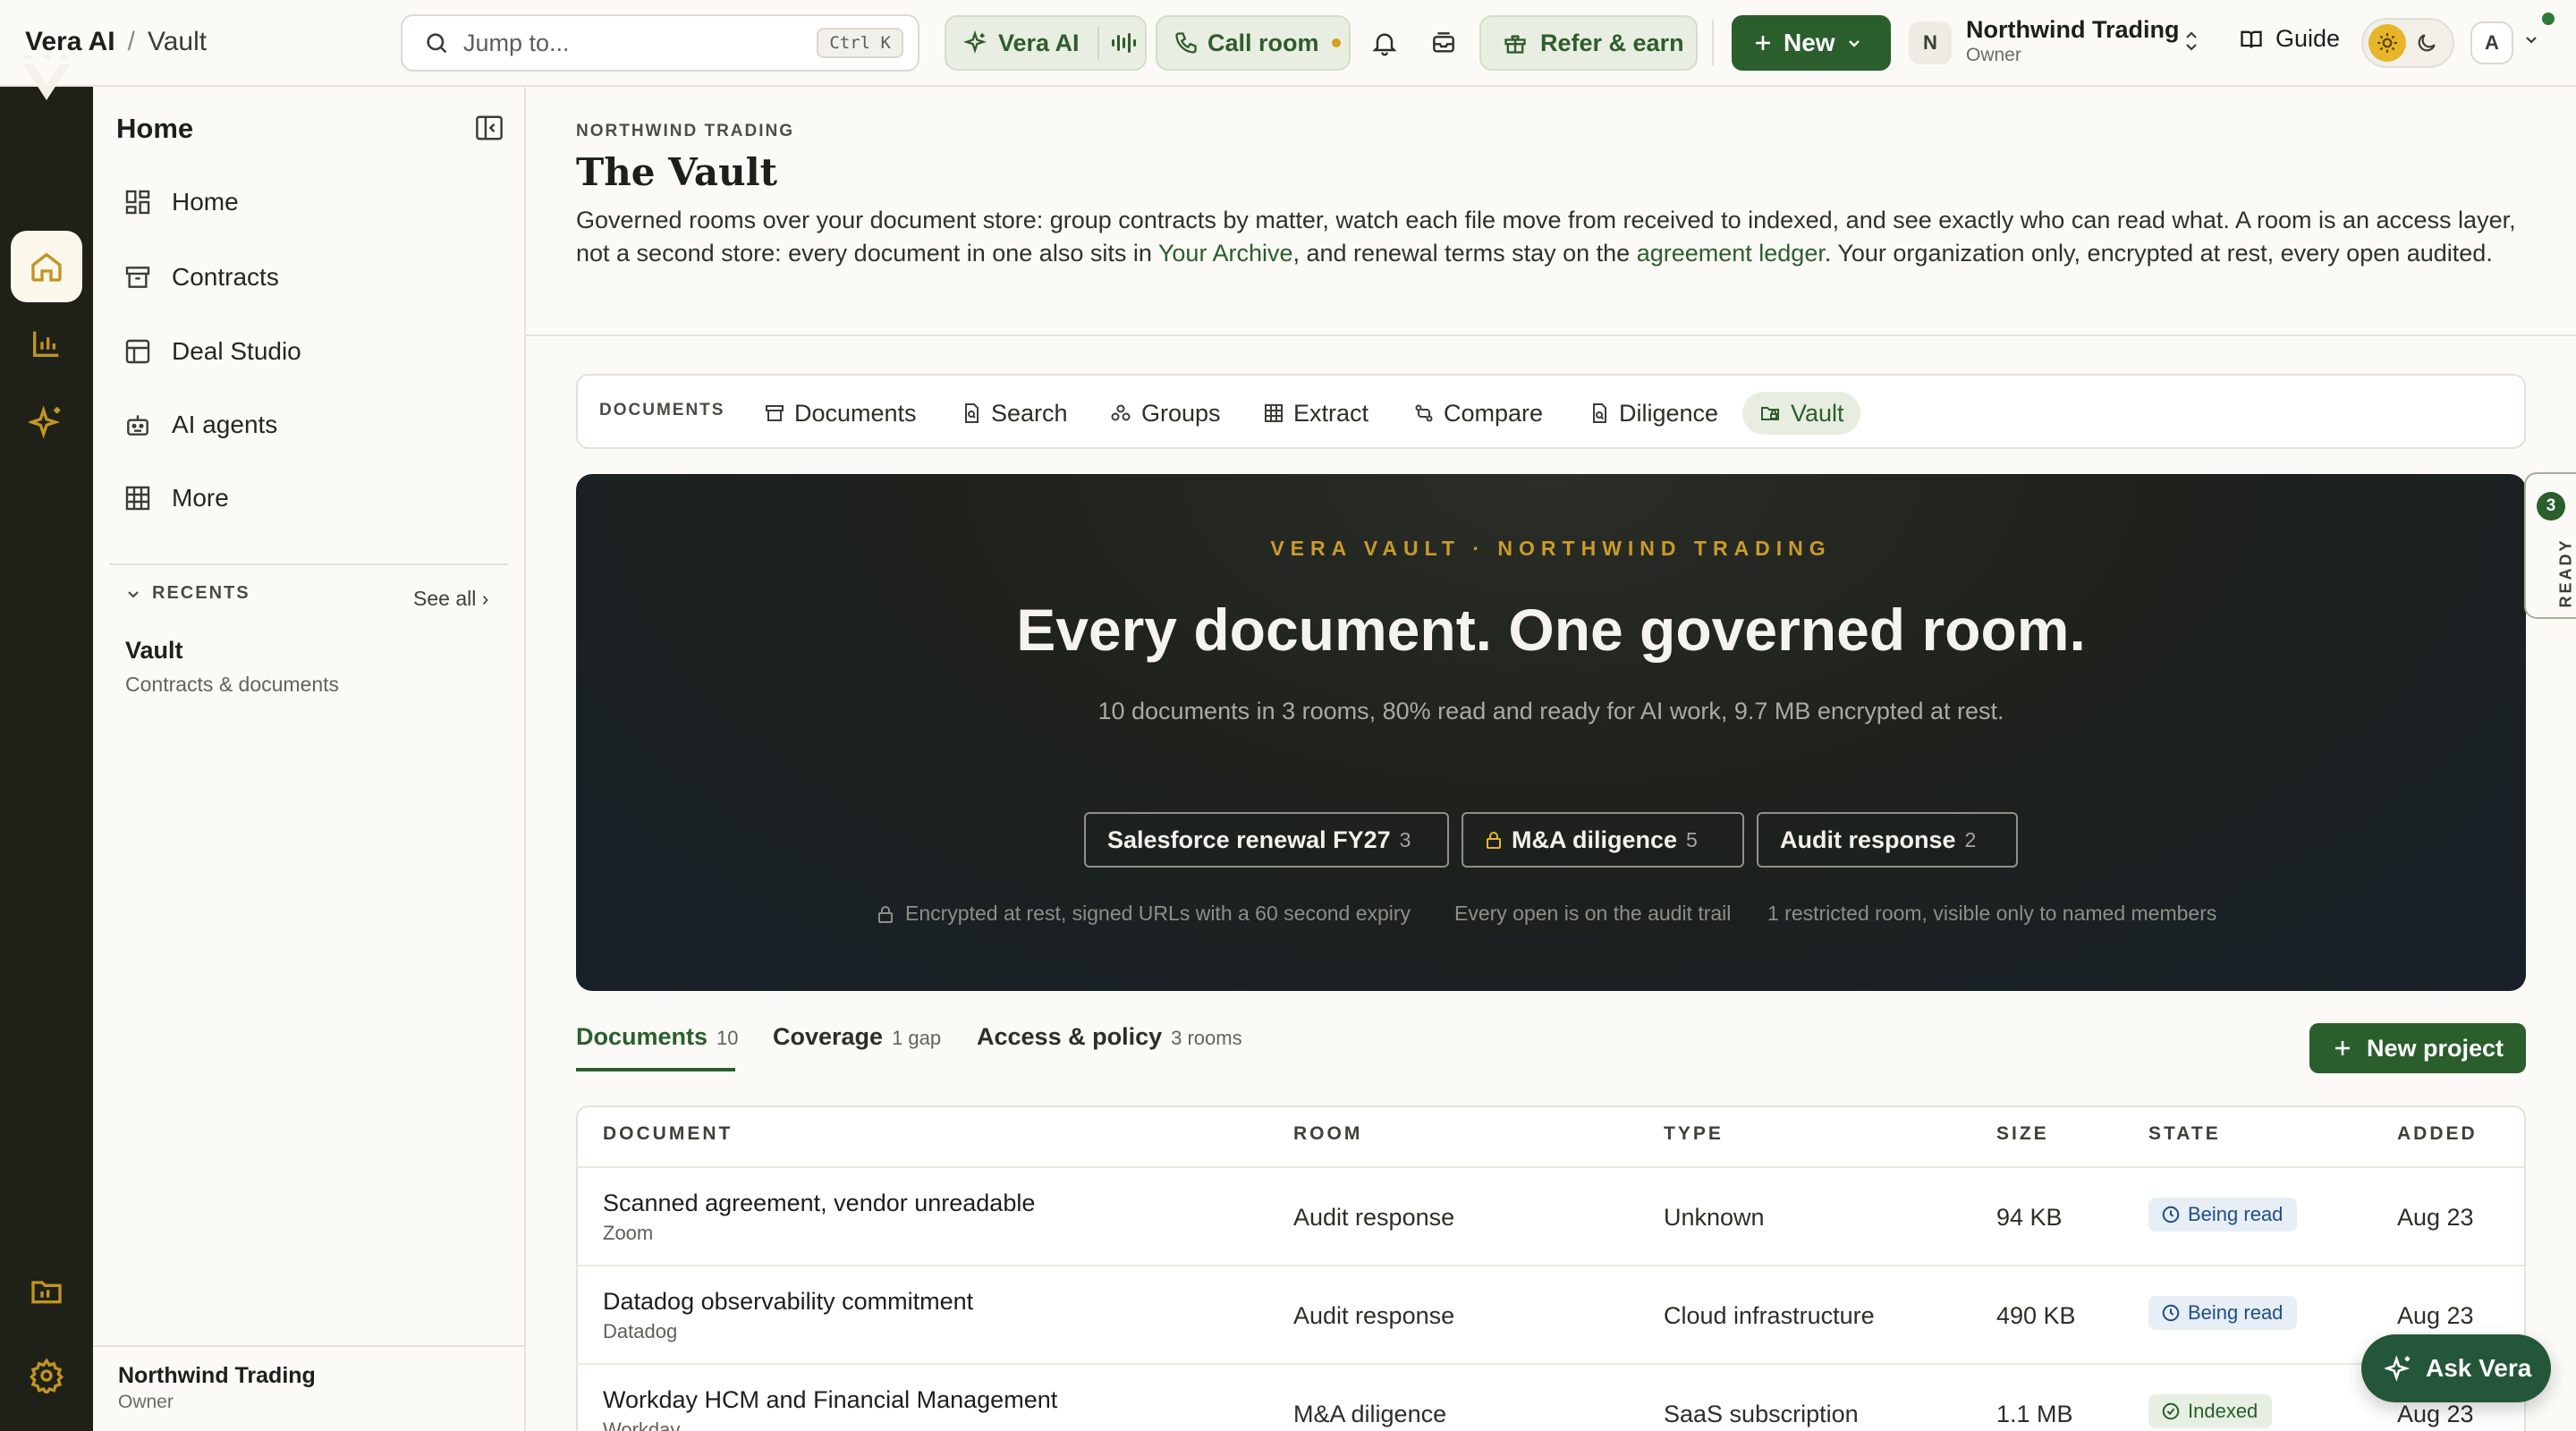 Image resolution: width=2576 pixels, height=1431 pixels. What do you see at coordinates (1253, 43) in the screenshot?
I see `call-room-button: Call room` at bounding box center [1253, 43].